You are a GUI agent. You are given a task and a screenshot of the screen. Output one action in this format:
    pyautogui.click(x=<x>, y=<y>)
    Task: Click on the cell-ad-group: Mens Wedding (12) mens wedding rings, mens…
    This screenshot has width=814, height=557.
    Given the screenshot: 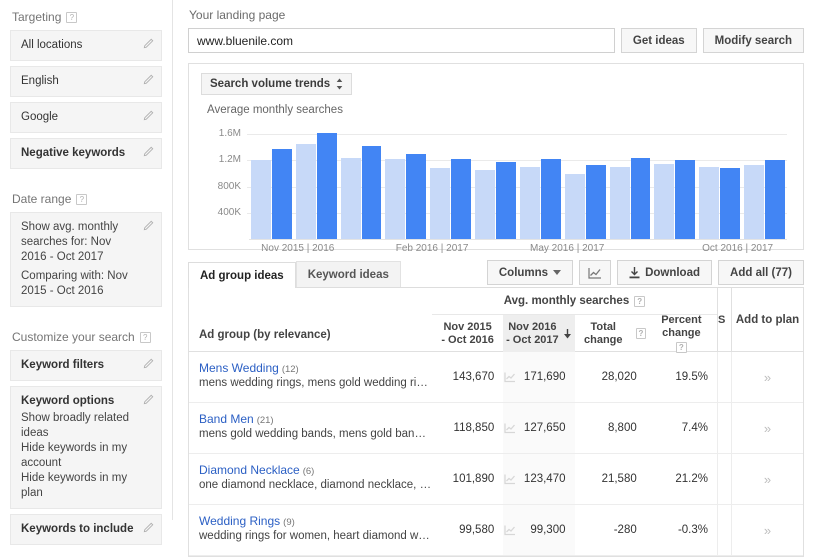 What is the action you would take?
    pyautogui.click(x=310, y=377)
    